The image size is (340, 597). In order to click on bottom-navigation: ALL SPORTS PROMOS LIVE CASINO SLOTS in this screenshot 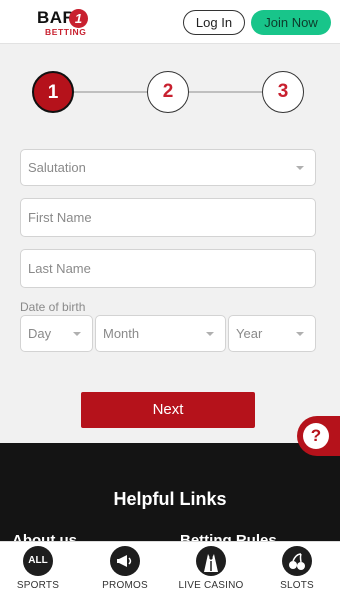, I will do `click(170, 569)`.